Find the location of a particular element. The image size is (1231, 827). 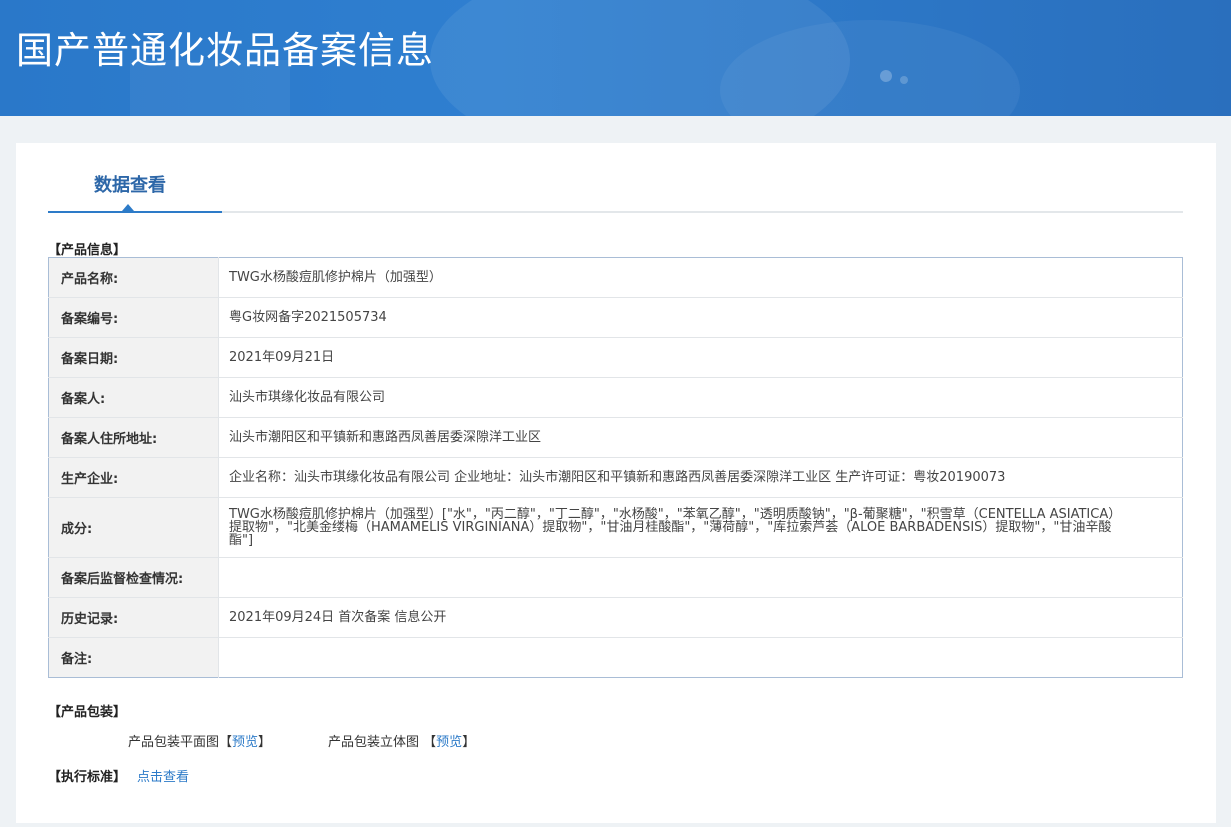

field-value: TWG水杨酸痘肌修护棉片（加强型） is located at coordinates (700, 277).